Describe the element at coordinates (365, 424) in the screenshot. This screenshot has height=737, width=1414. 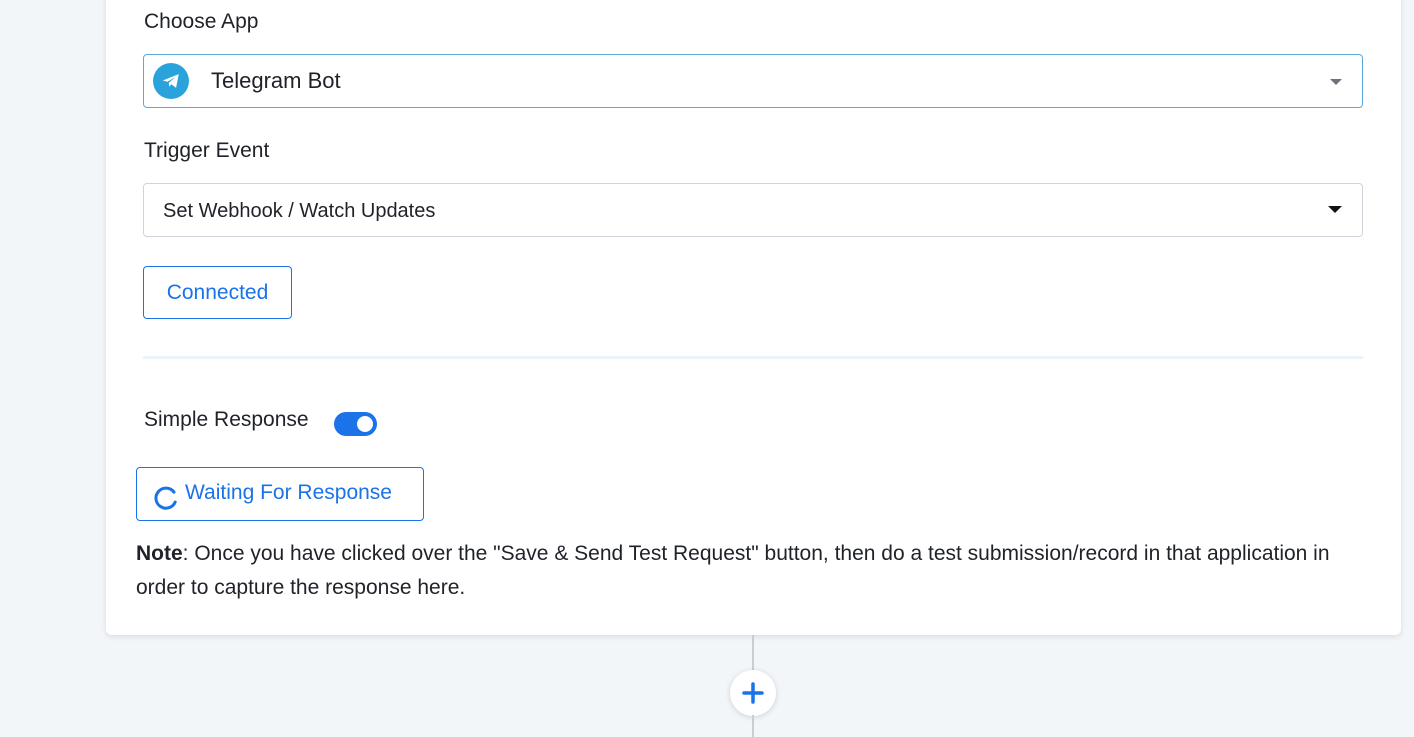
I see `toggle-knob` at that location.